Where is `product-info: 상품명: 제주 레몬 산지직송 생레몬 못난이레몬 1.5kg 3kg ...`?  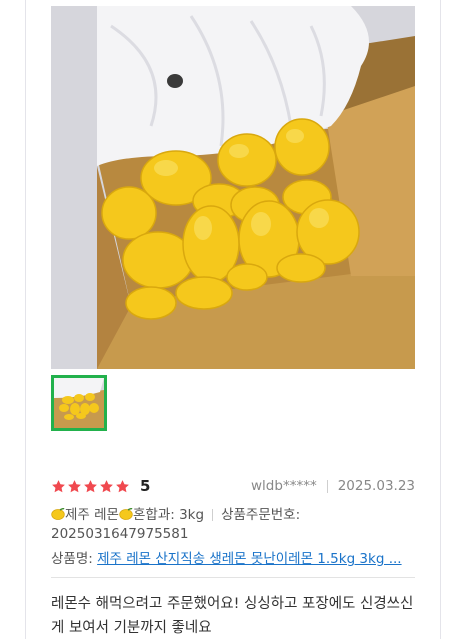 product-info: 상품명: 제주 레몬 산지직송 생레몬 못난이레몬 1.5kg 3kg ... is located at coordinates (233, 557).